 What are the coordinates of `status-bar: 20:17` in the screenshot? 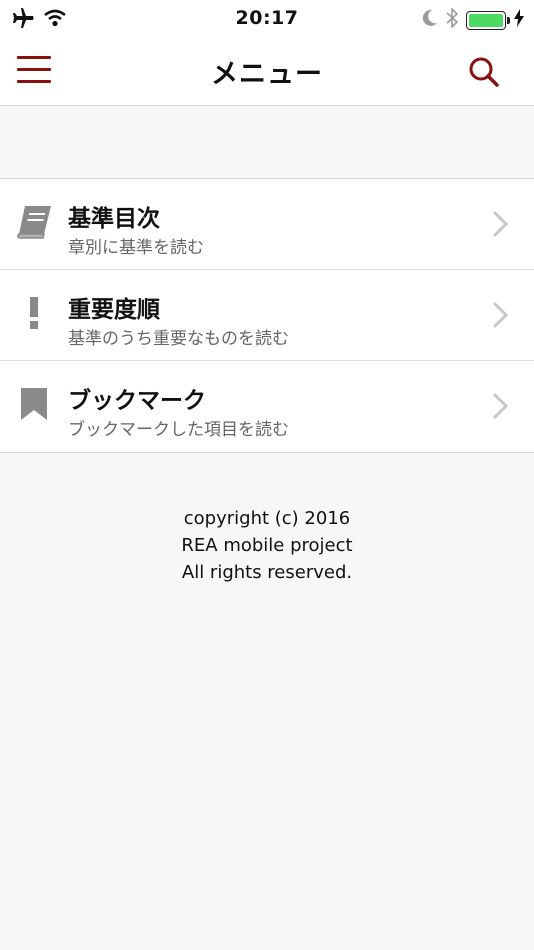 It's located at (267, 19).